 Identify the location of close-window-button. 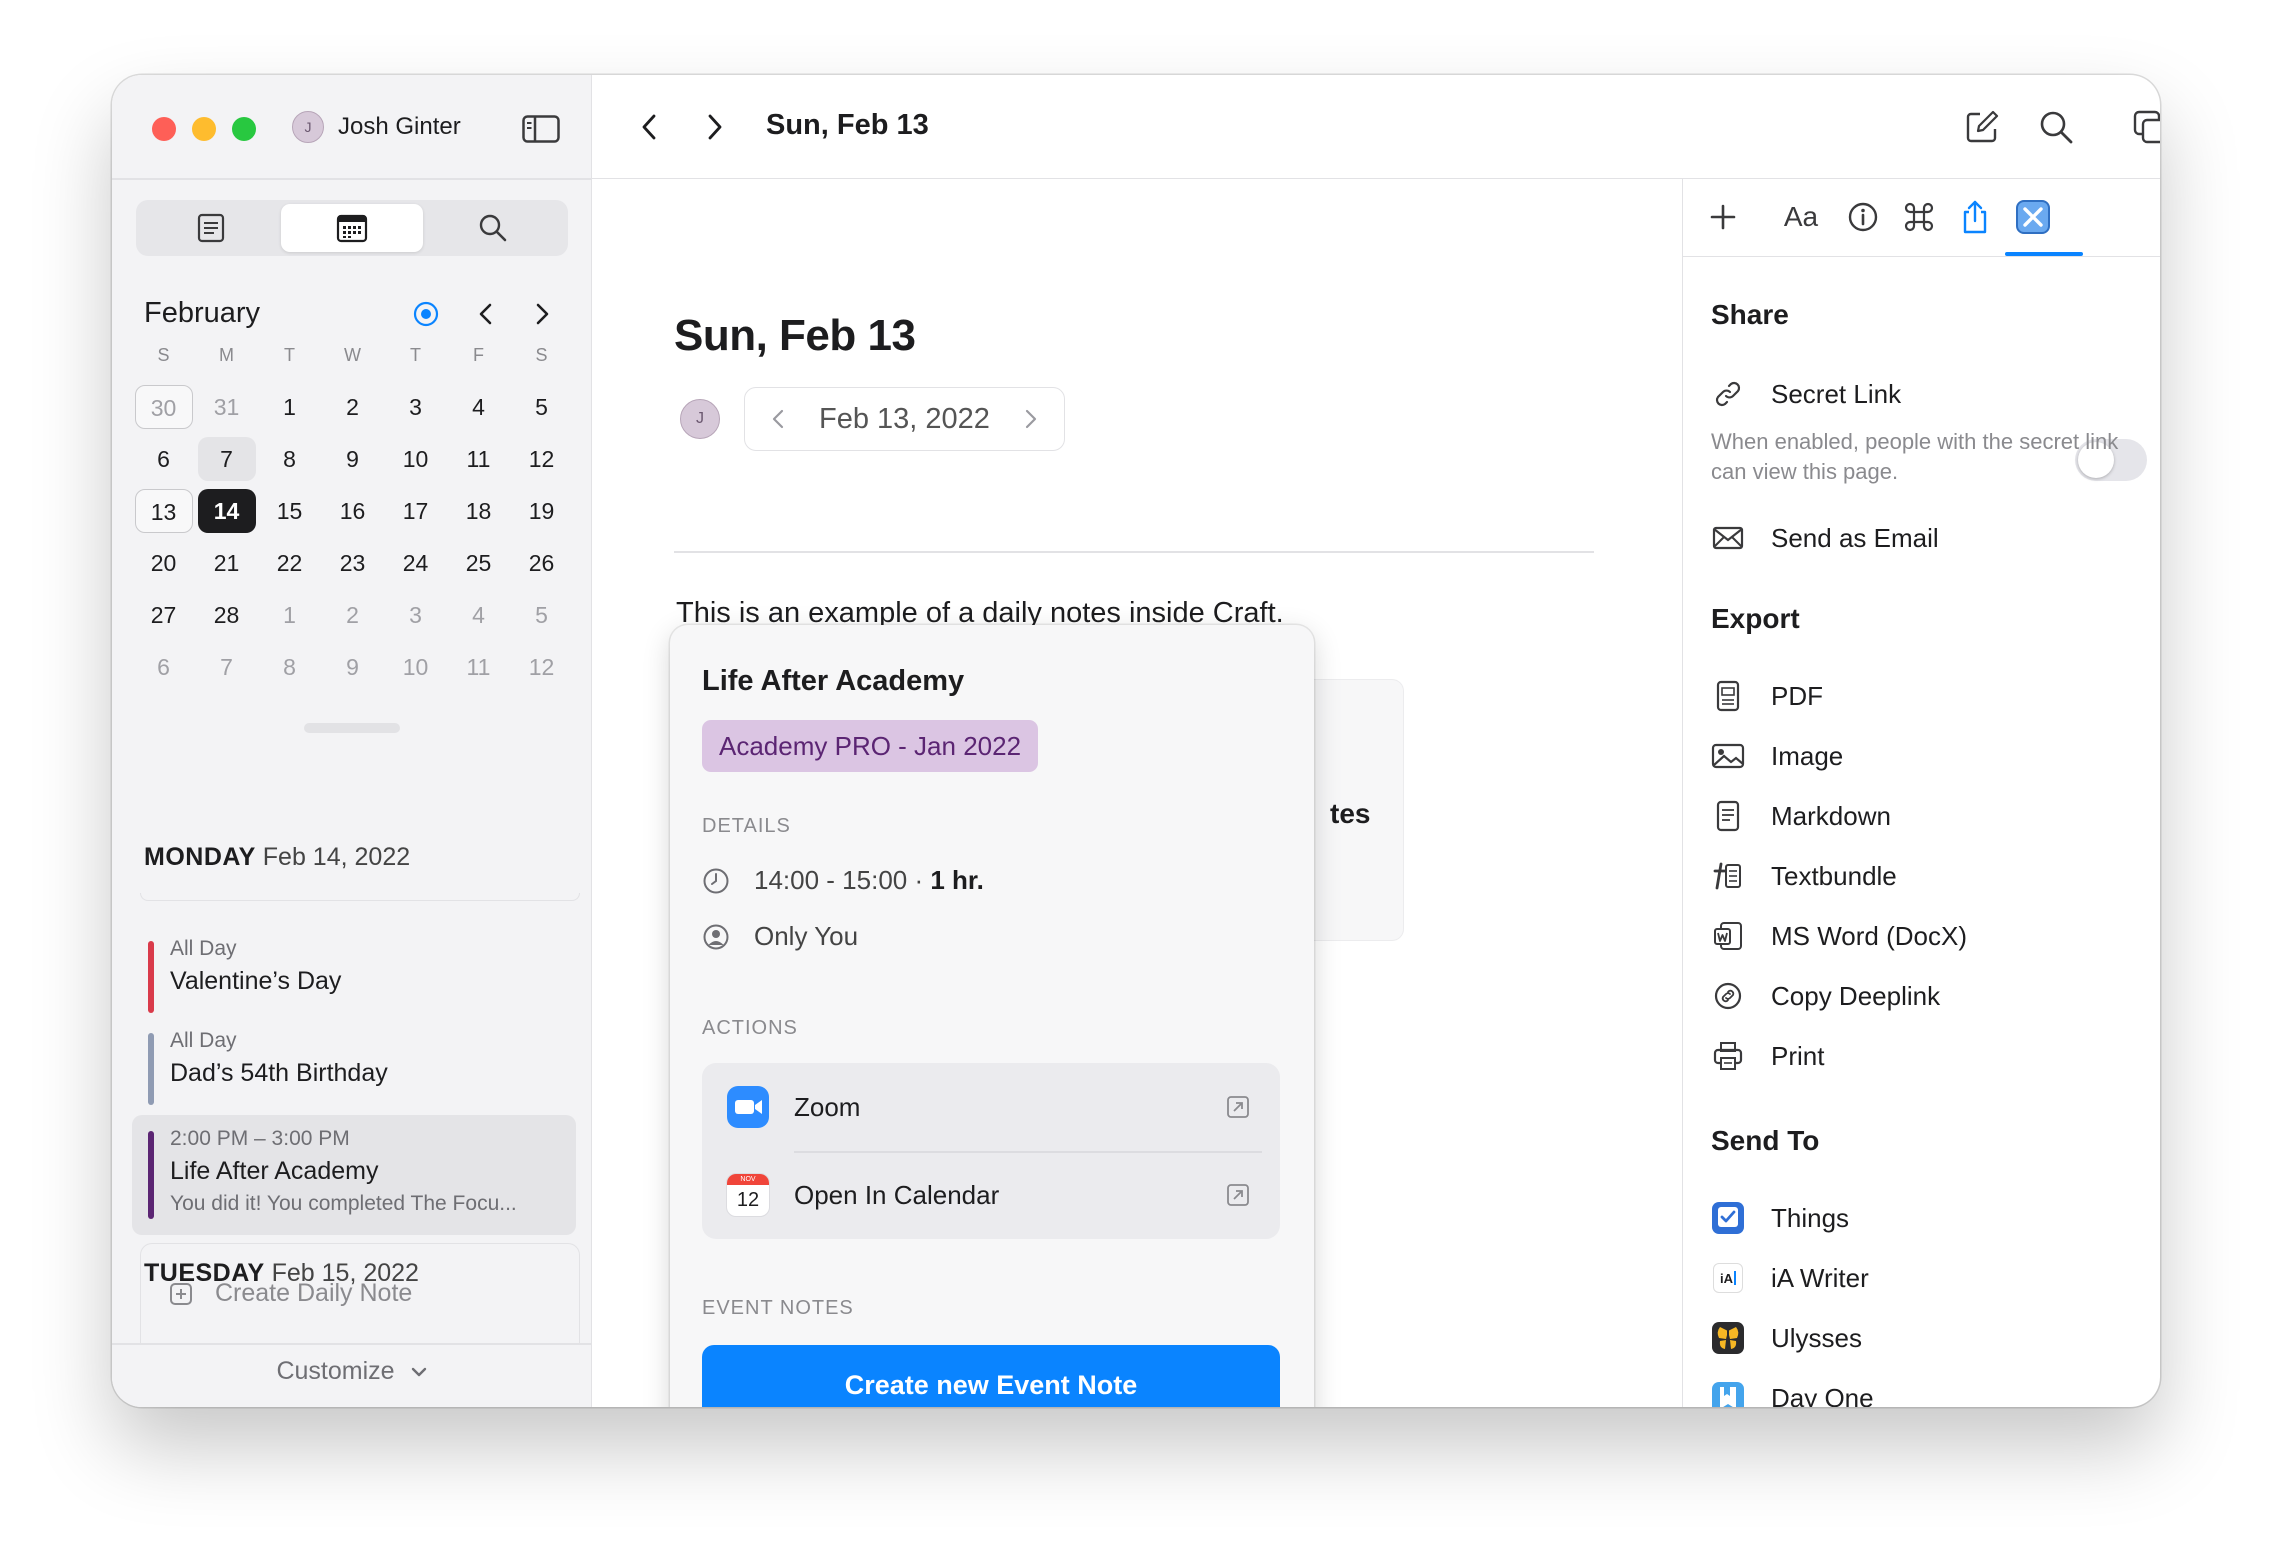
(164, 129).